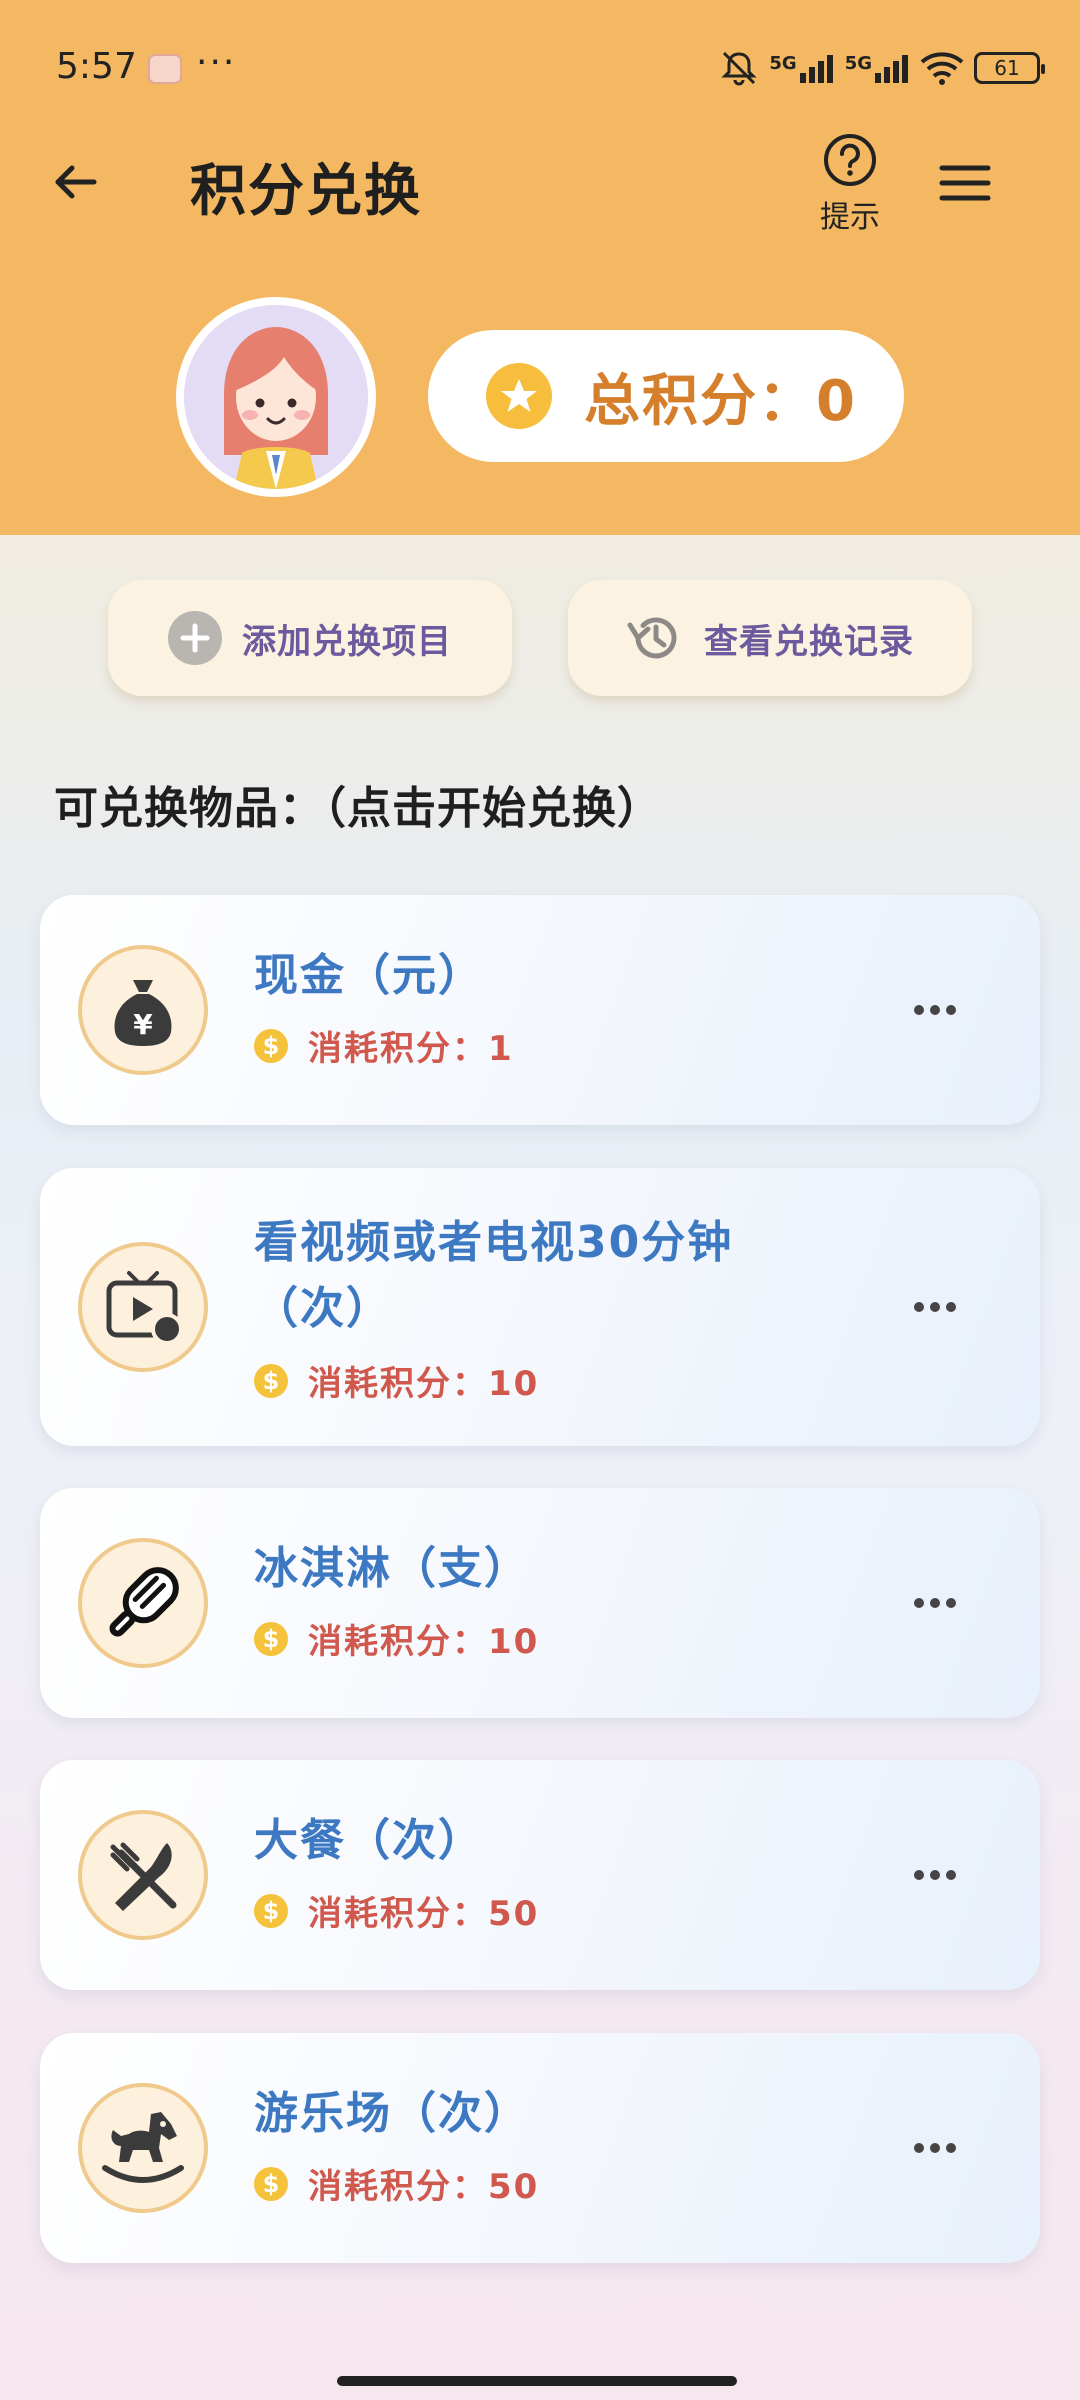 The width and height of the screenshot is (1080, 2400). I want to click on total-points-badge: 总积分：0, so click(666, 396).